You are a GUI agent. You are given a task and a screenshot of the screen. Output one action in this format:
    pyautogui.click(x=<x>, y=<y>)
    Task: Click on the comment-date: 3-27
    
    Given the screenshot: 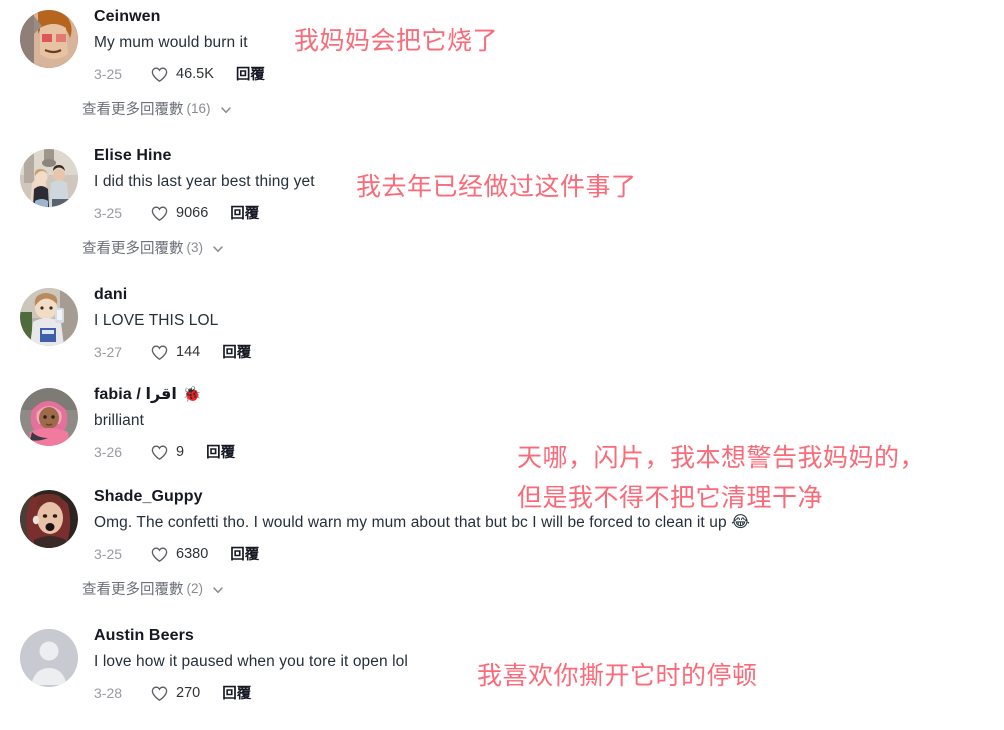 What is the action you would take?
    pyautogui.click(x=108, y=351)
    